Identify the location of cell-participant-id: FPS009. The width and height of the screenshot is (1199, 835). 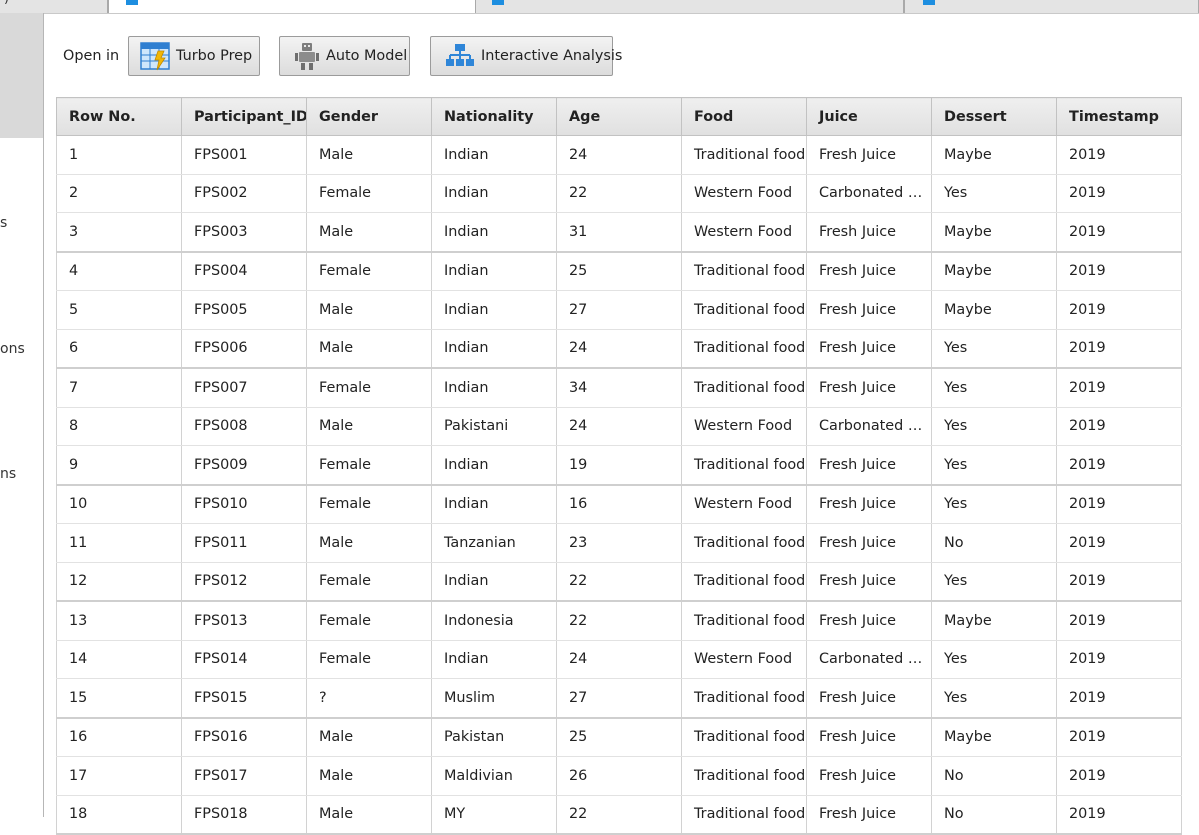
(244, 465).